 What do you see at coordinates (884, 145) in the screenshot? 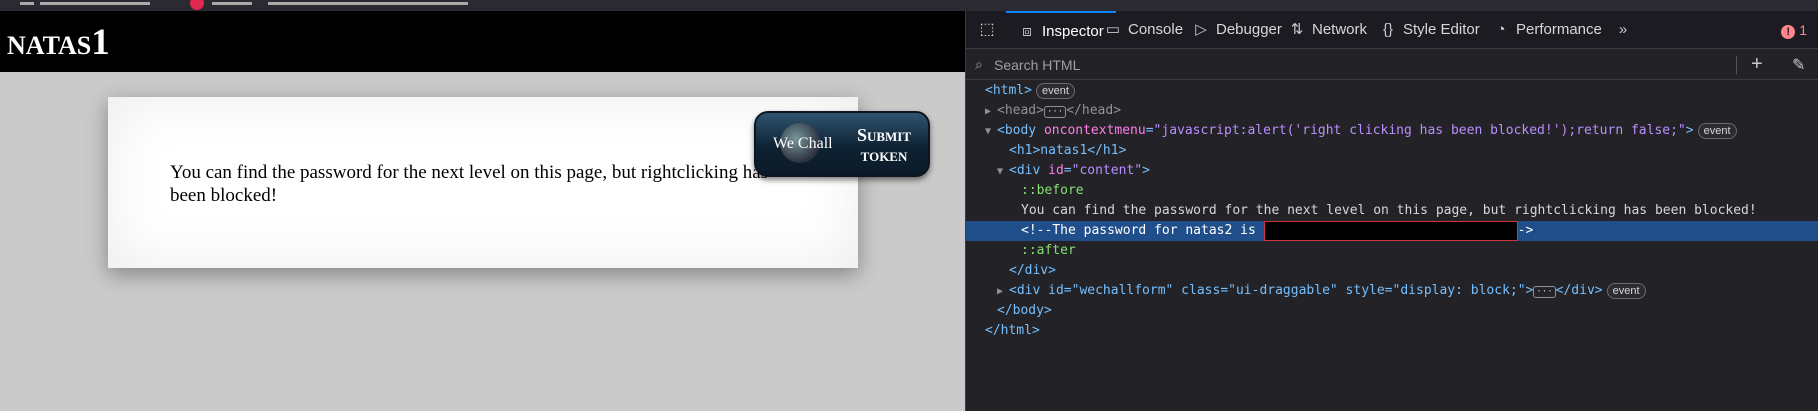
I see `submit-token-label: Submit token` at bounding box center [884, 145].